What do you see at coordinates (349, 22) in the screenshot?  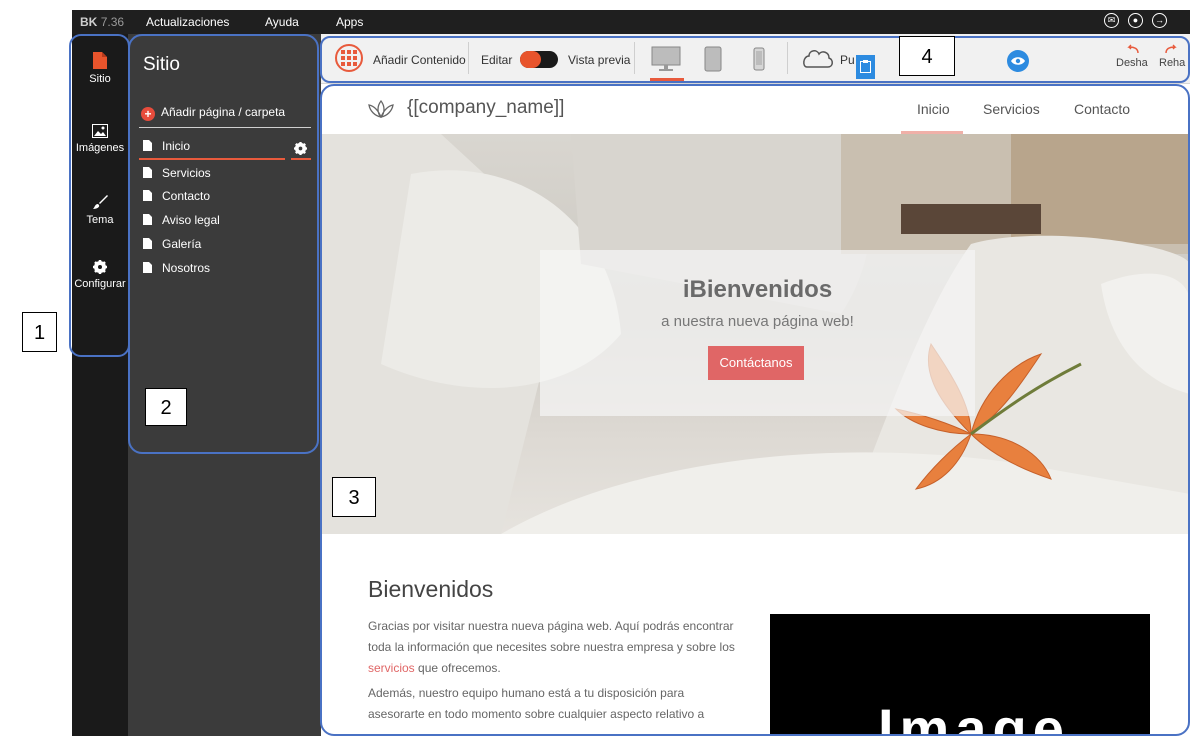 I see `menu-apps: Apps` at bounding box center [349, 22].